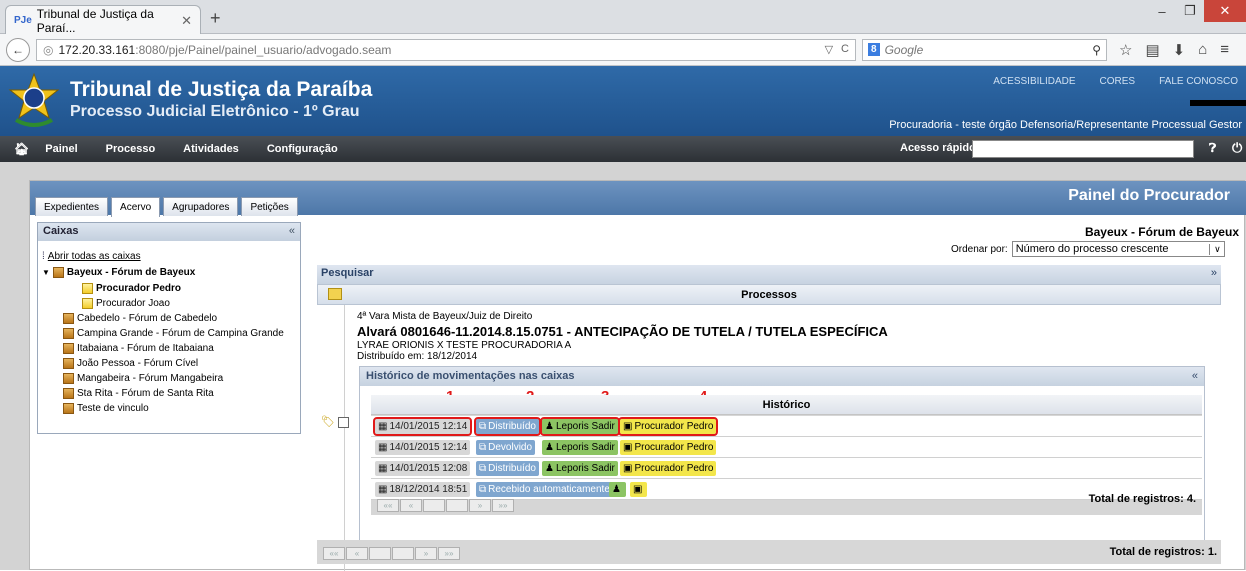 Image resolution: width=1246 pixels, height=571 pixels. Describe the element at coordinates (1212, 148) in the screenshot. I see `help-icon: ❓︎` at that location.